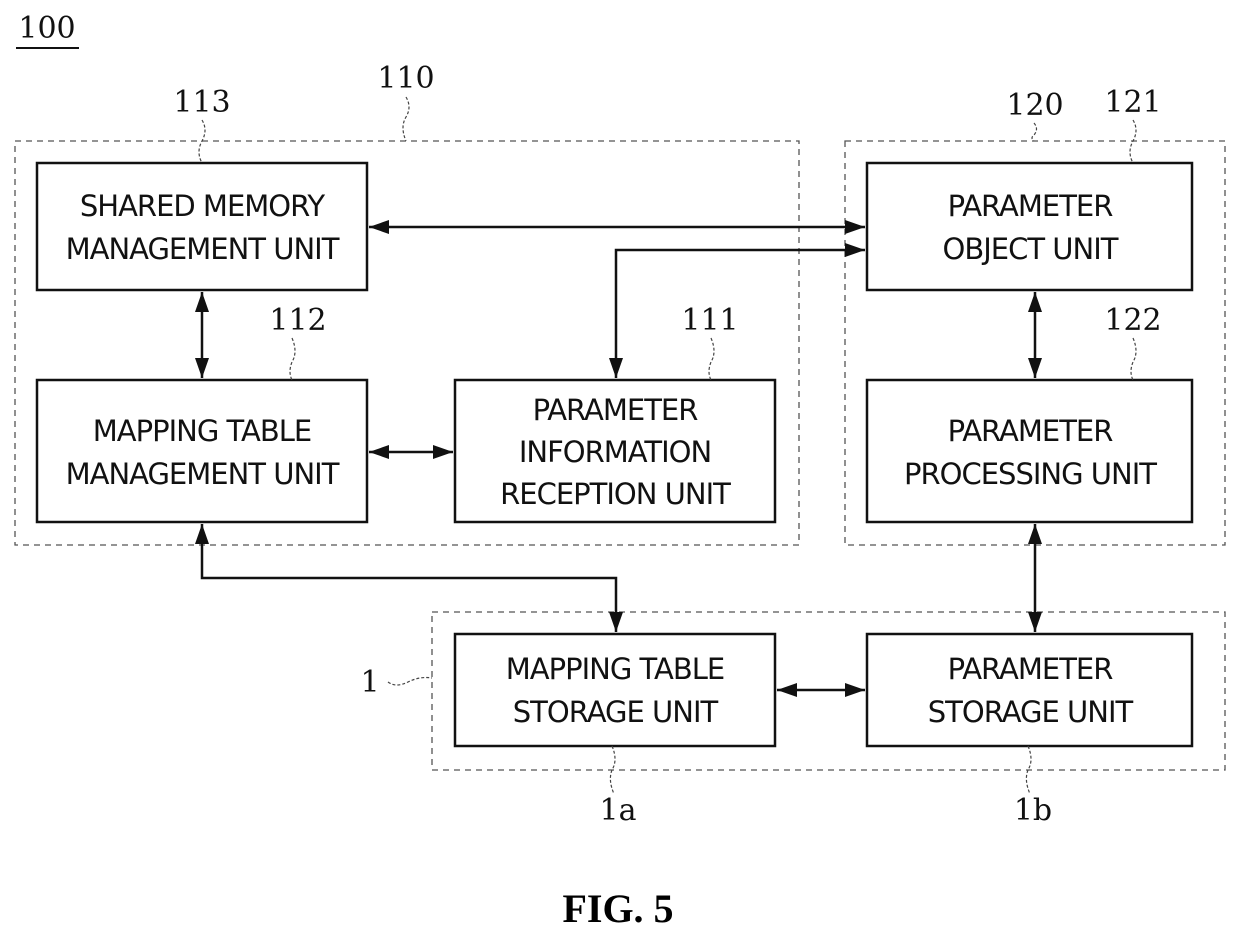  What do you see at coordinates (1031, 669) in the screenshot?
I see `unit-1b-label-line1: PARAMETER` at bounding box center [1031, 669].